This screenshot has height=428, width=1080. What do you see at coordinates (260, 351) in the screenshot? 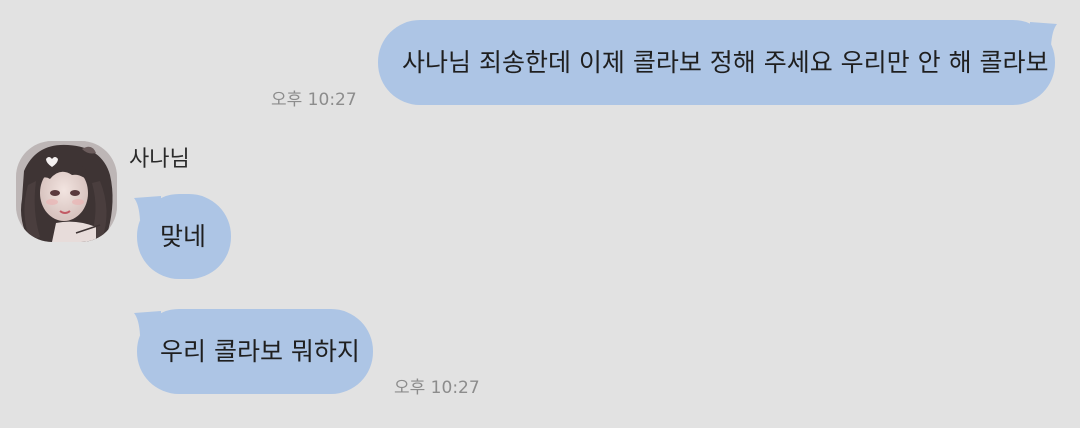
I see `message-text: 우리 콜라보 뭐하지` at bounding box center [260, 351].